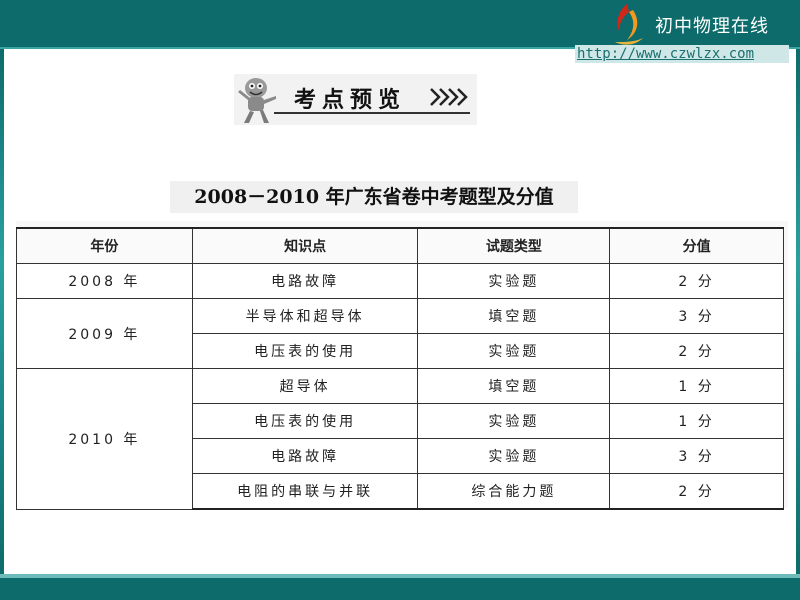 The height and width of the screenshot is (600, 800). What do you see at coordinates (400, 589) in the screenshot?
I see `bottom-banner` at bounding box center [400, 589].